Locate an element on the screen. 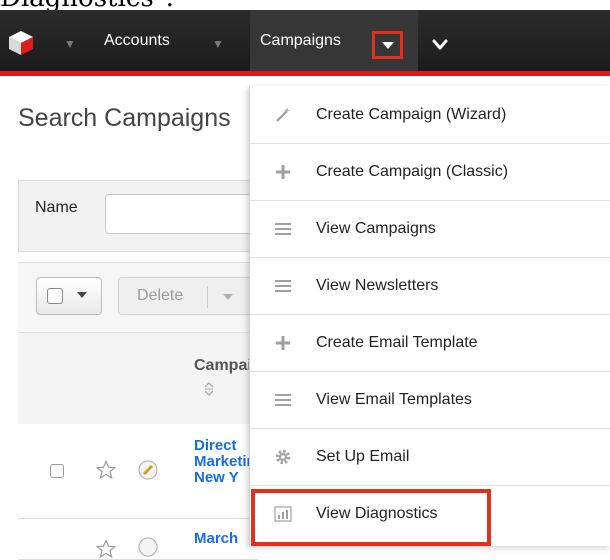 Image resolution: width=610 pixels, height=560 pixels. sort-icon is located at coordinates (209, 389).